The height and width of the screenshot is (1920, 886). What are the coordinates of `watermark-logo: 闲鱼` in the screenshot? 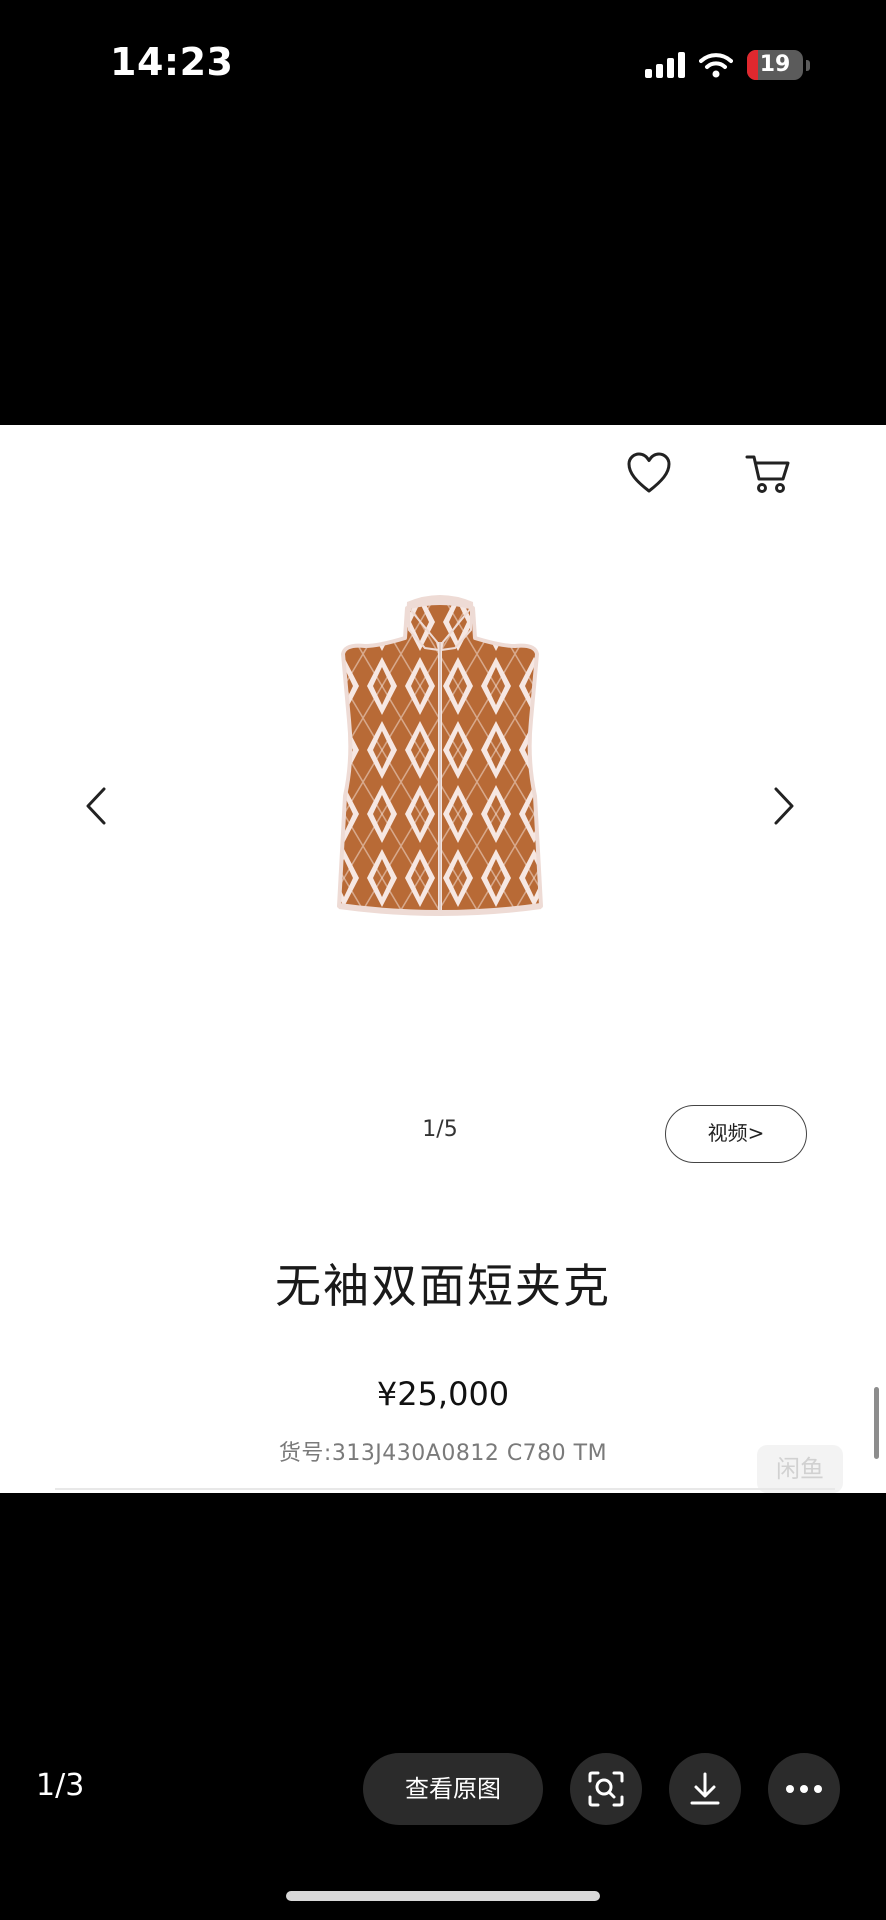 It's located at (800, 1469).